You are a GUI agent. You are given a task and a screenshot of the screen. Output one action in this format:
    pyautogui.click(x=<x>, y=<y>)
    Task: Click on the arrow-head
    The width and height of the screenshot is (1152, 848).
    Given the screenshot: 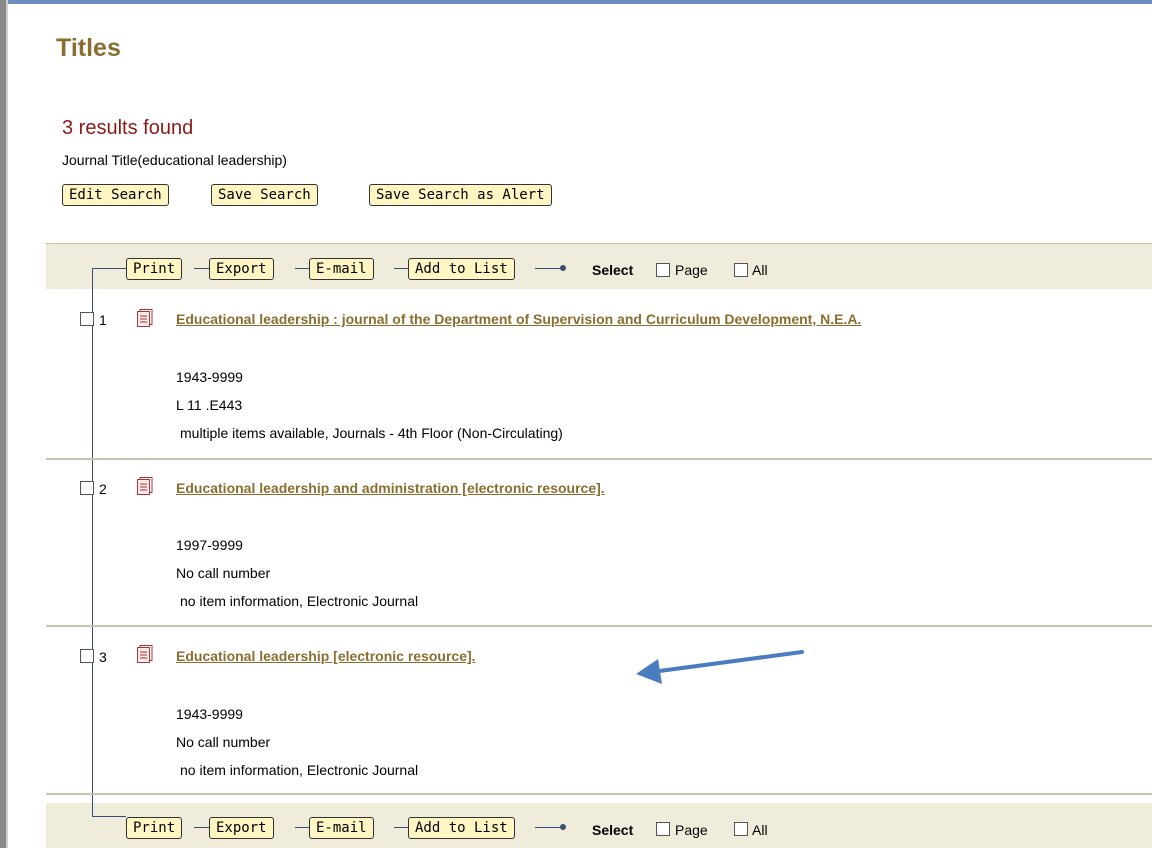 What is the action you would take?
    pyautogui.click(x=649, y=671)
    